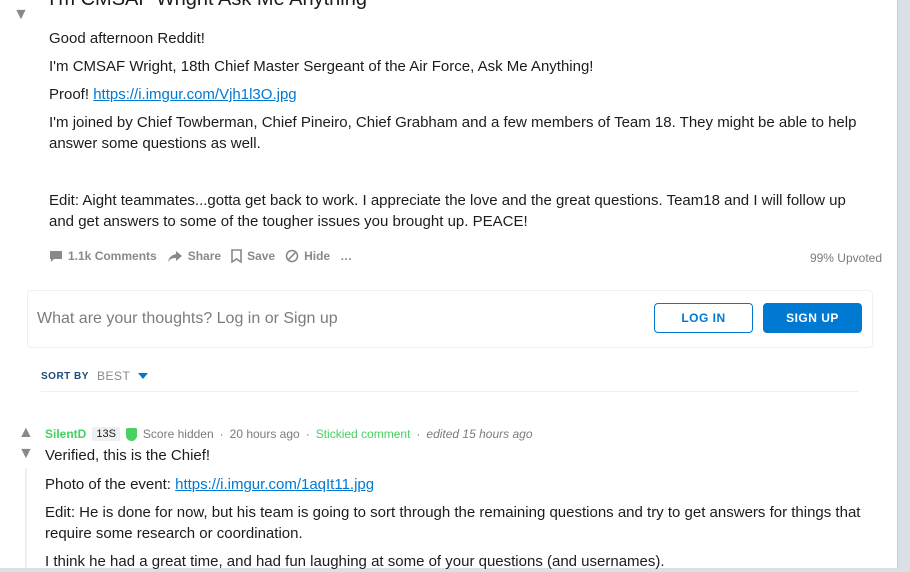 The width and height of the screenshot is (910, 572). Describe the element at coordinates (317, 256) in the screenshot. I see `hide-label: Hide` at that location.